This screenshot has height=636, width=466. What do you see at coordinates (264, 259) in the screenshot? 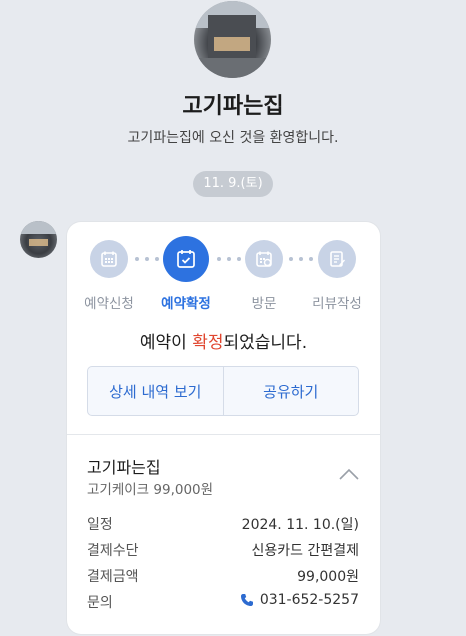
I see `calendar-visit-icon` at bounding box center [264, 259].